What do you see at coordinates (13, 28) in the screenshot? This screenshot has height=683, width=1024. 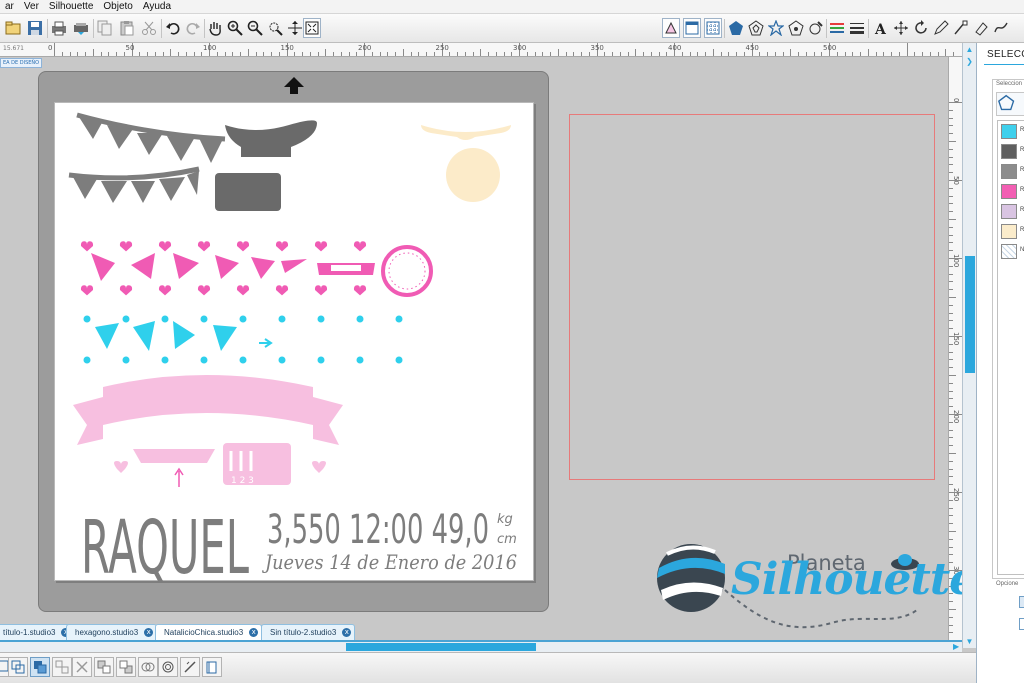 I see `open-icon` at bounding box center [13, 28].